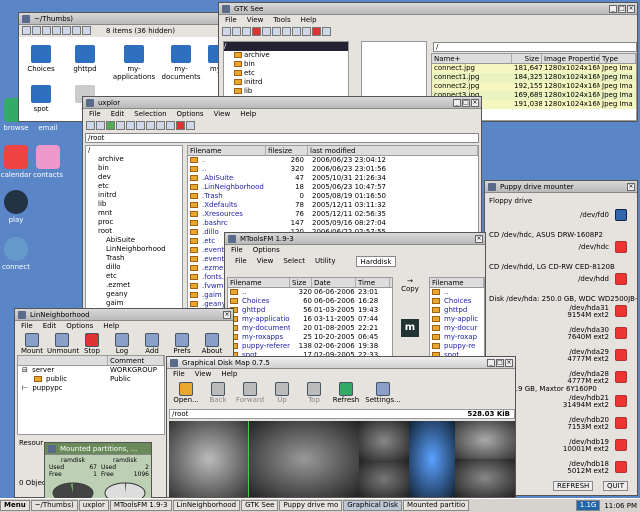 The image size is (640, 512). Describe the element at coordinates (92, 344) in the screenshot. I see `stop-button: Stop` at that location.